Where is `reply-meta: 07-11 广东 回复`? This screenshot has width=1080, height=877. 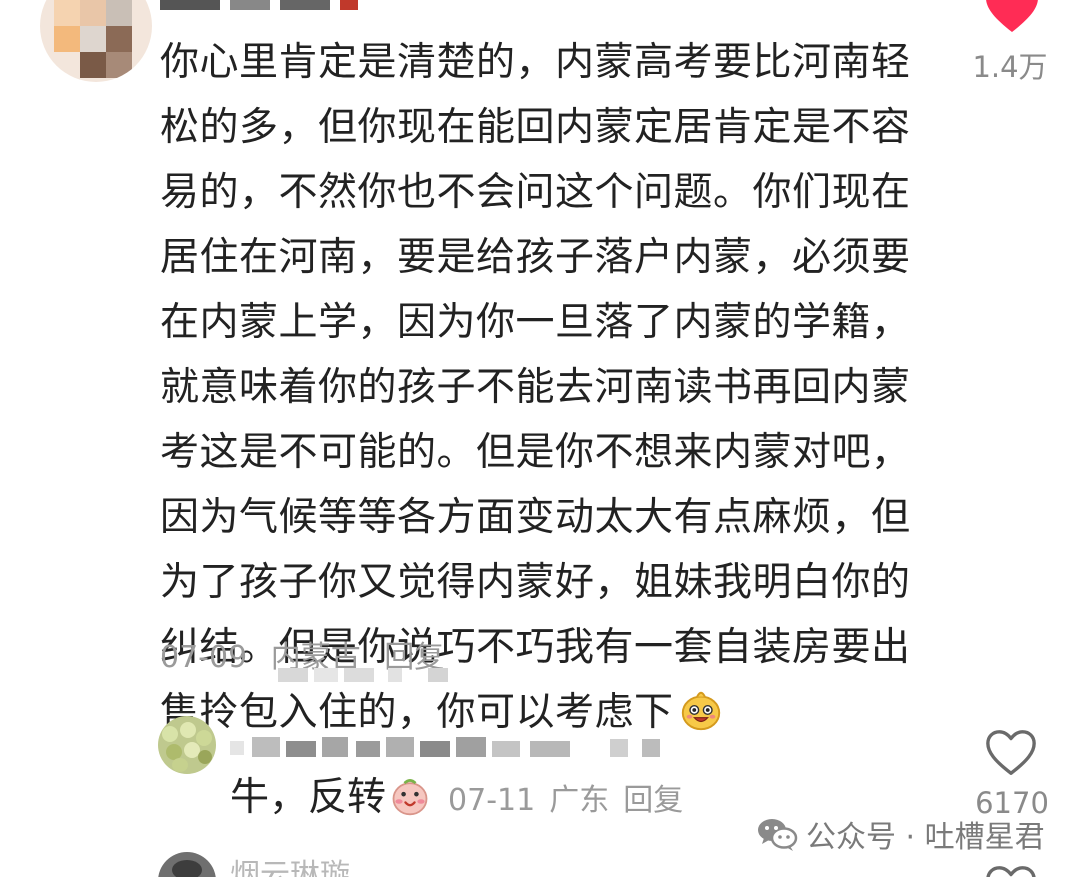 reply-meta: 07-11 广东 回复 is located at coordinates (572, 800).